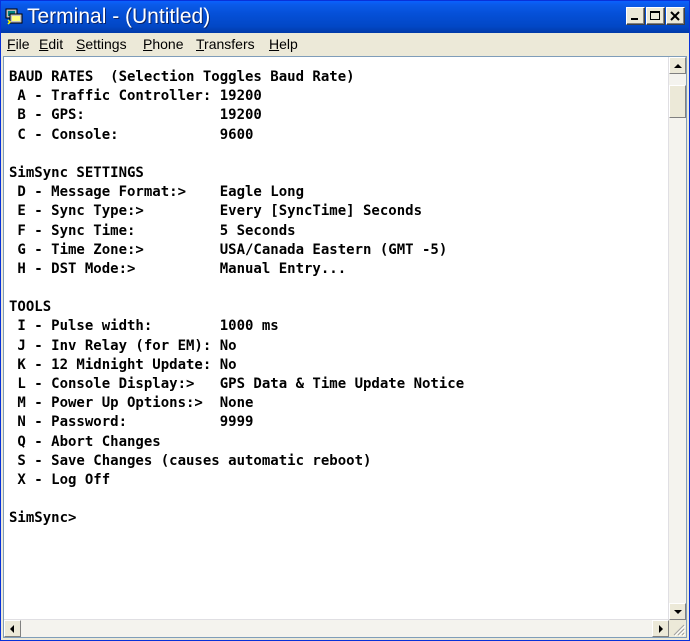  I want to click on resize-grip-icon, so click(677, 628).